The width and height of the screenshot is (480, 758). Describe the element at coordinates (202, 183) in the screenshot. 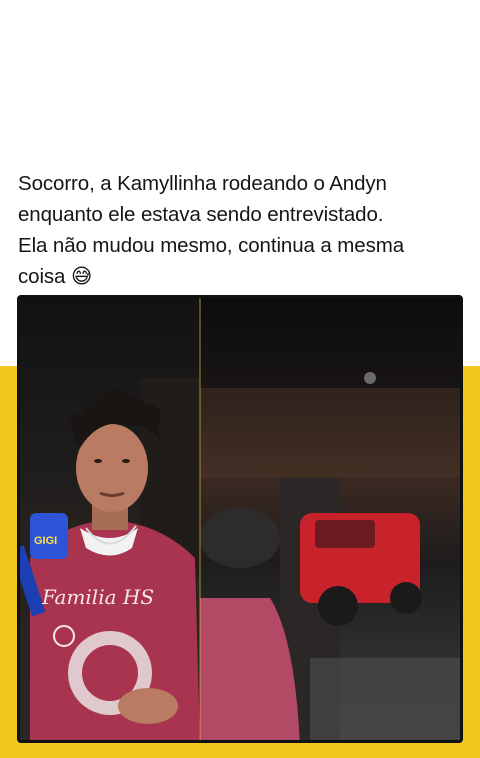

I see `caption-line: Socorro, a Kamyllinha rodeando o Andyn` at that location.